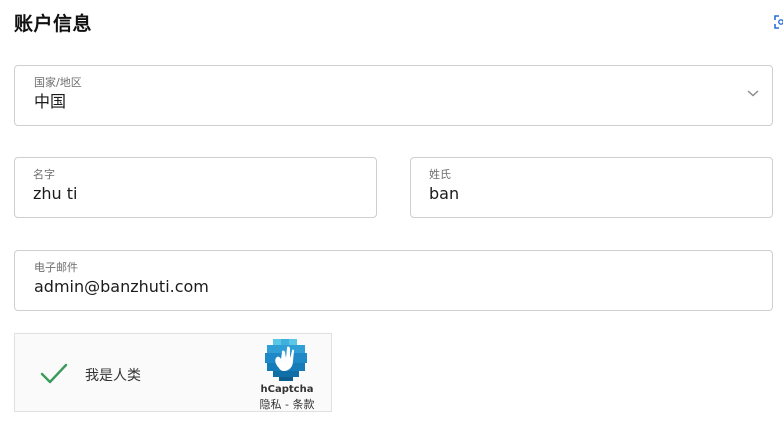 This screenshot has width=783, height=426. Describe the element at coordinates (591, 187) in the screenshot. I see `last-name-field: 姓氏 ban` at that location.